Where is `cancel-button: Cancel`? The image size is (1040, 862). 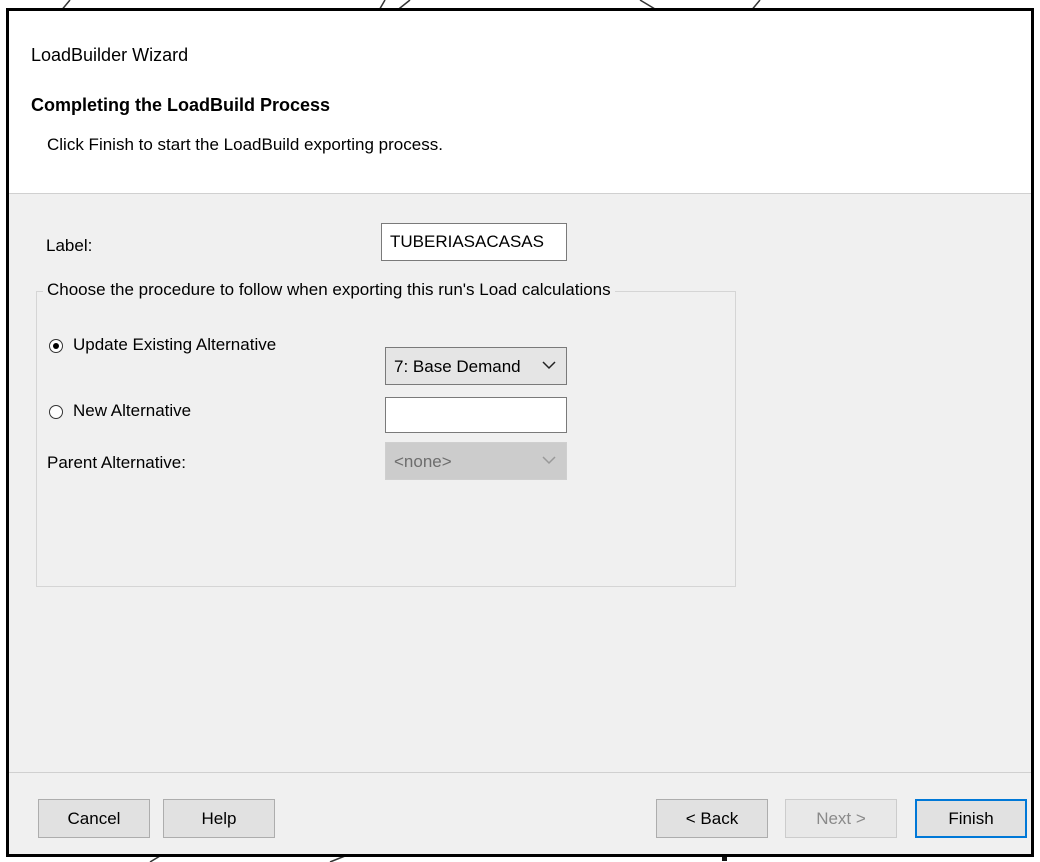
cancel-button: Cancel is located at coordinates (94, 818).